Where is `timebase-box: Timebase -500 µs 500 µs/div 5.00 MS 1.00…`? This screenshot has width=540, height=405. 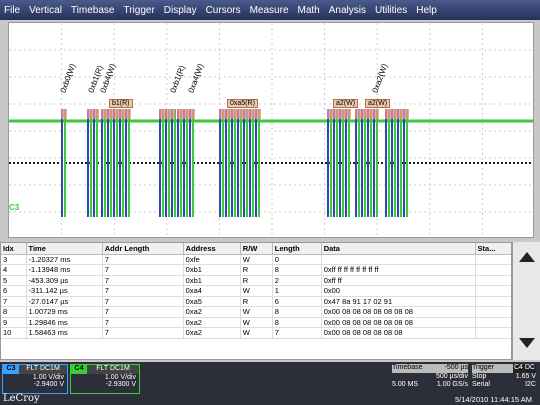
timebase-box: Timebase -500 µs 500 µs/div 5.00 MS 1.00… is located at coordinates (430, 377).